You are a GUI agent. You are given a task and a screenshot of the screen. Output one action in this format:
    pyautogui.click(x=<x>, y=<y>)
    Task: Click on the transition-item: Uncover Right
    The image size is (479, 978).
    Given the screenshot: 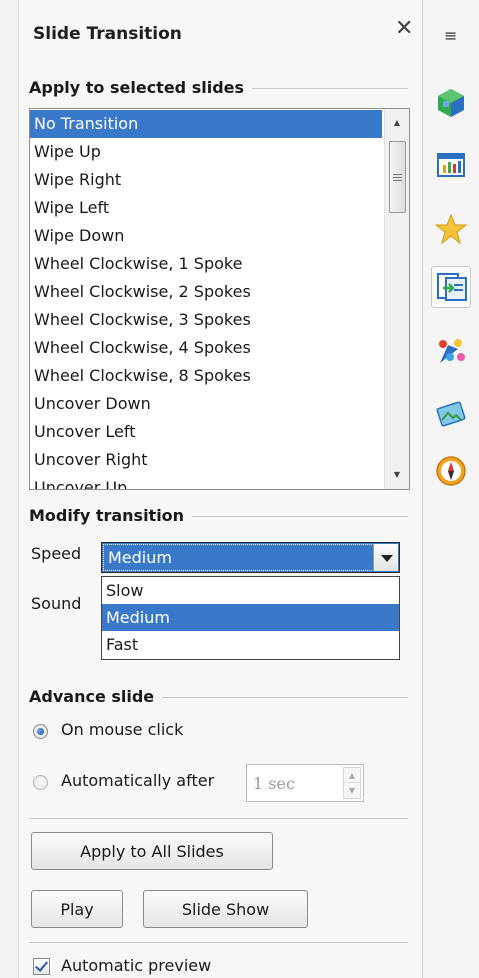 What is the action you would take?
    pyautogui.click(x=206, y=460)
    